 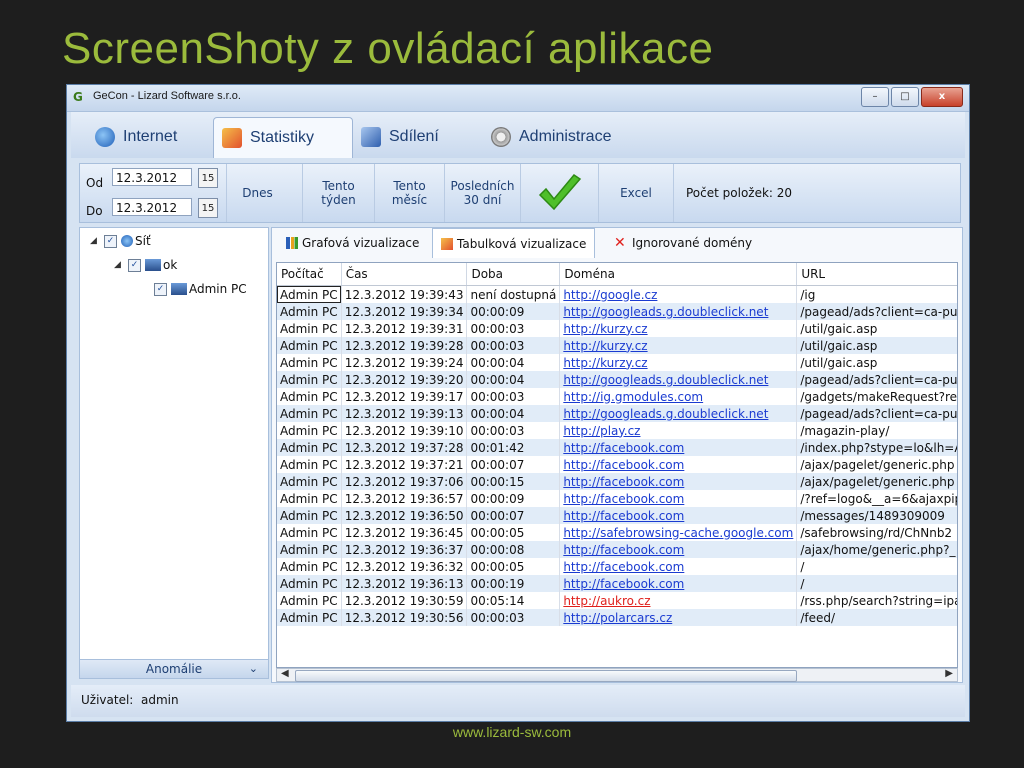 What do you see at coordinates (404, 549) in the screenshot?
I see `cell-time: 12.3.2012 19:36:37` at bounding box center [404, 549].